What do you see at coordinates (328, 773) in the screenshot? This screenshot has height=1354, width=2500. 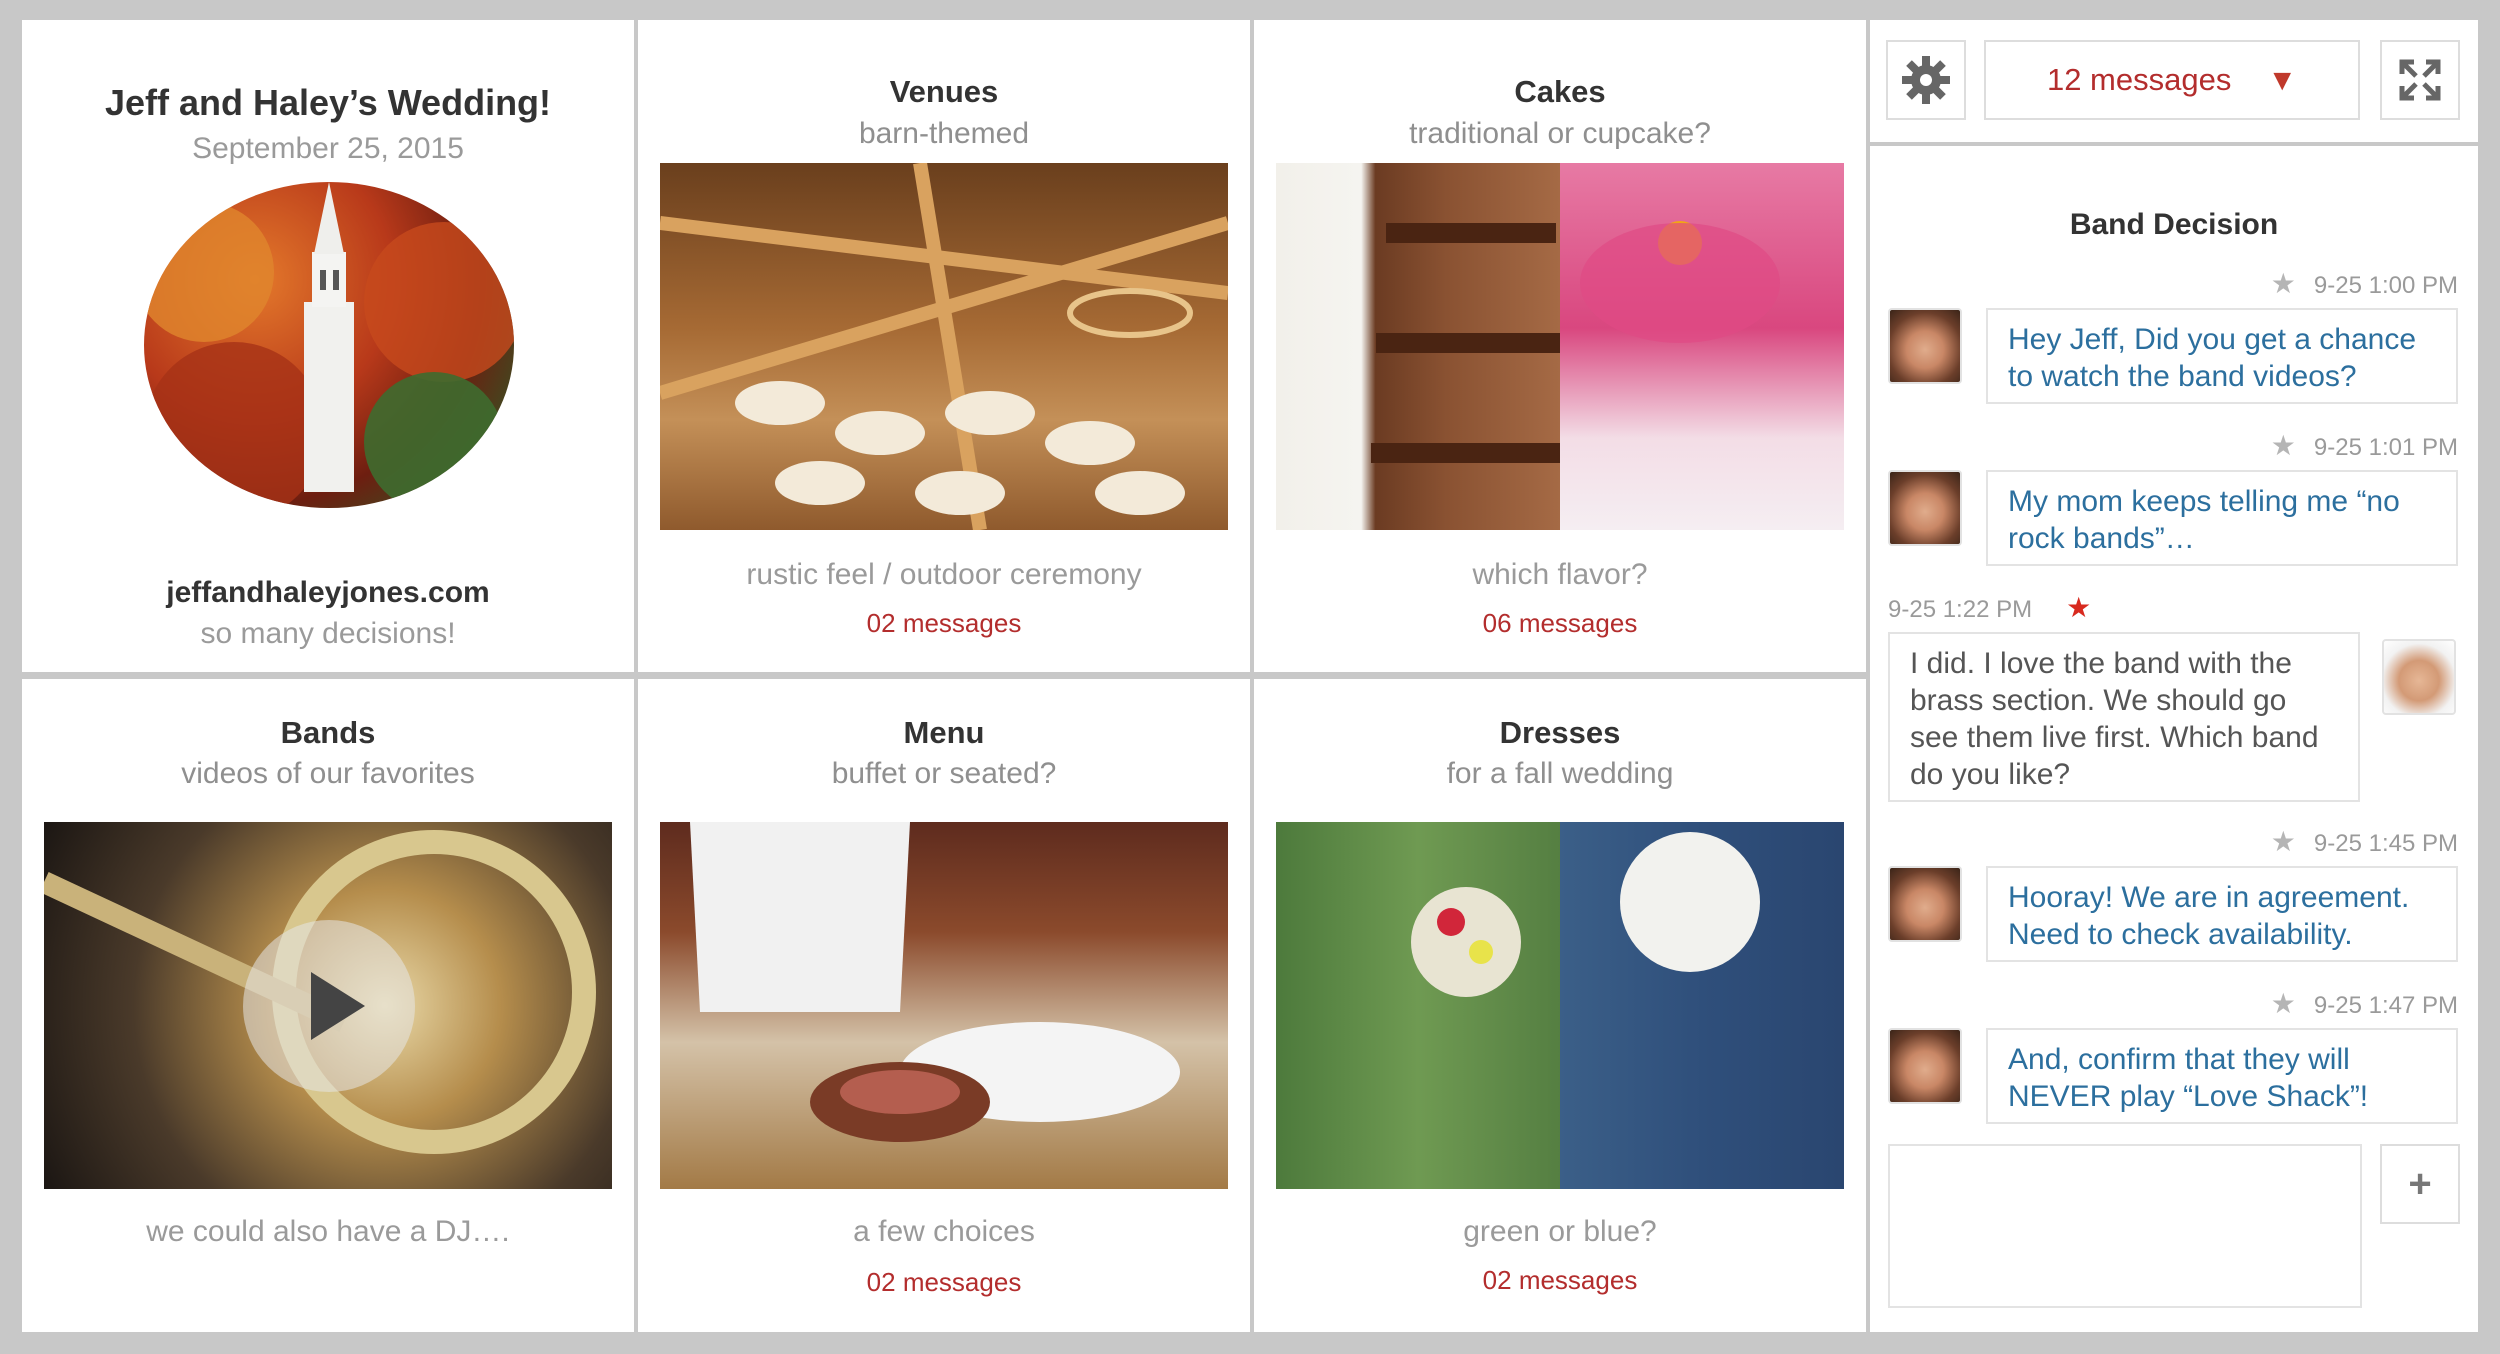 I see `tile-subtitle: videos of our favorites` at bounding box center [328, 773].